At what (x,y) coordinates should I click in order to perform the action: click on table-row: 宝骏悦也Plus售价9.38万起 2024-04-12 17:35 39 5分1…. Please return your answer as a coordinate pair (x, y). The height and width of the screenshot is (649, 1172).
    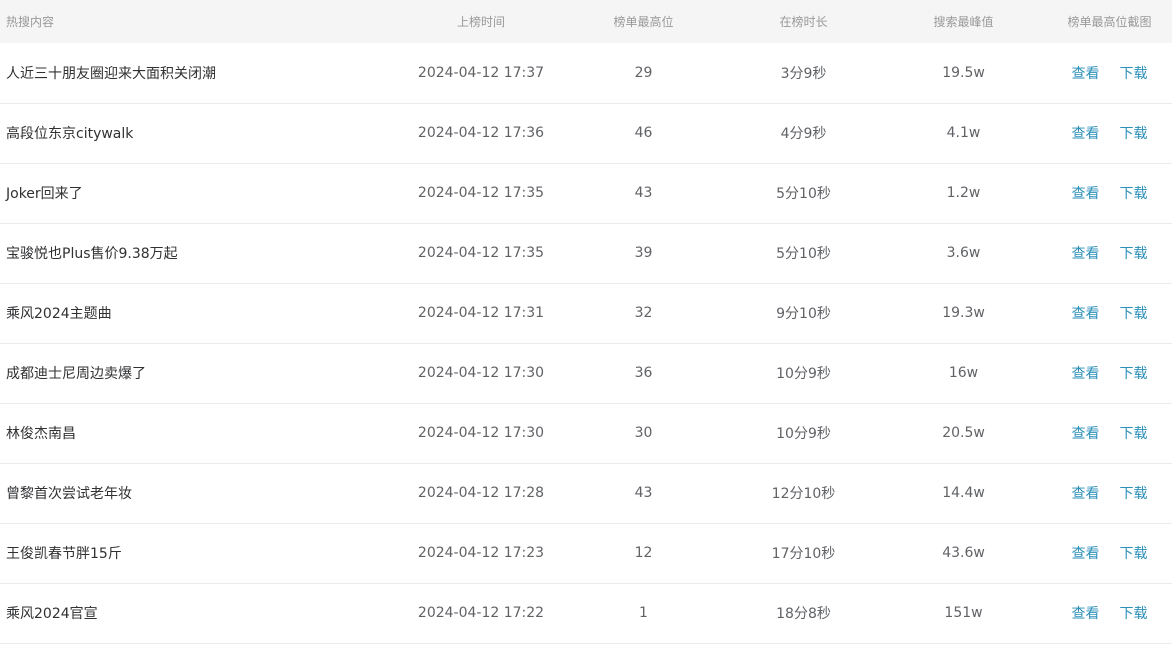
    Looking at the image, I should click on (586, 253).